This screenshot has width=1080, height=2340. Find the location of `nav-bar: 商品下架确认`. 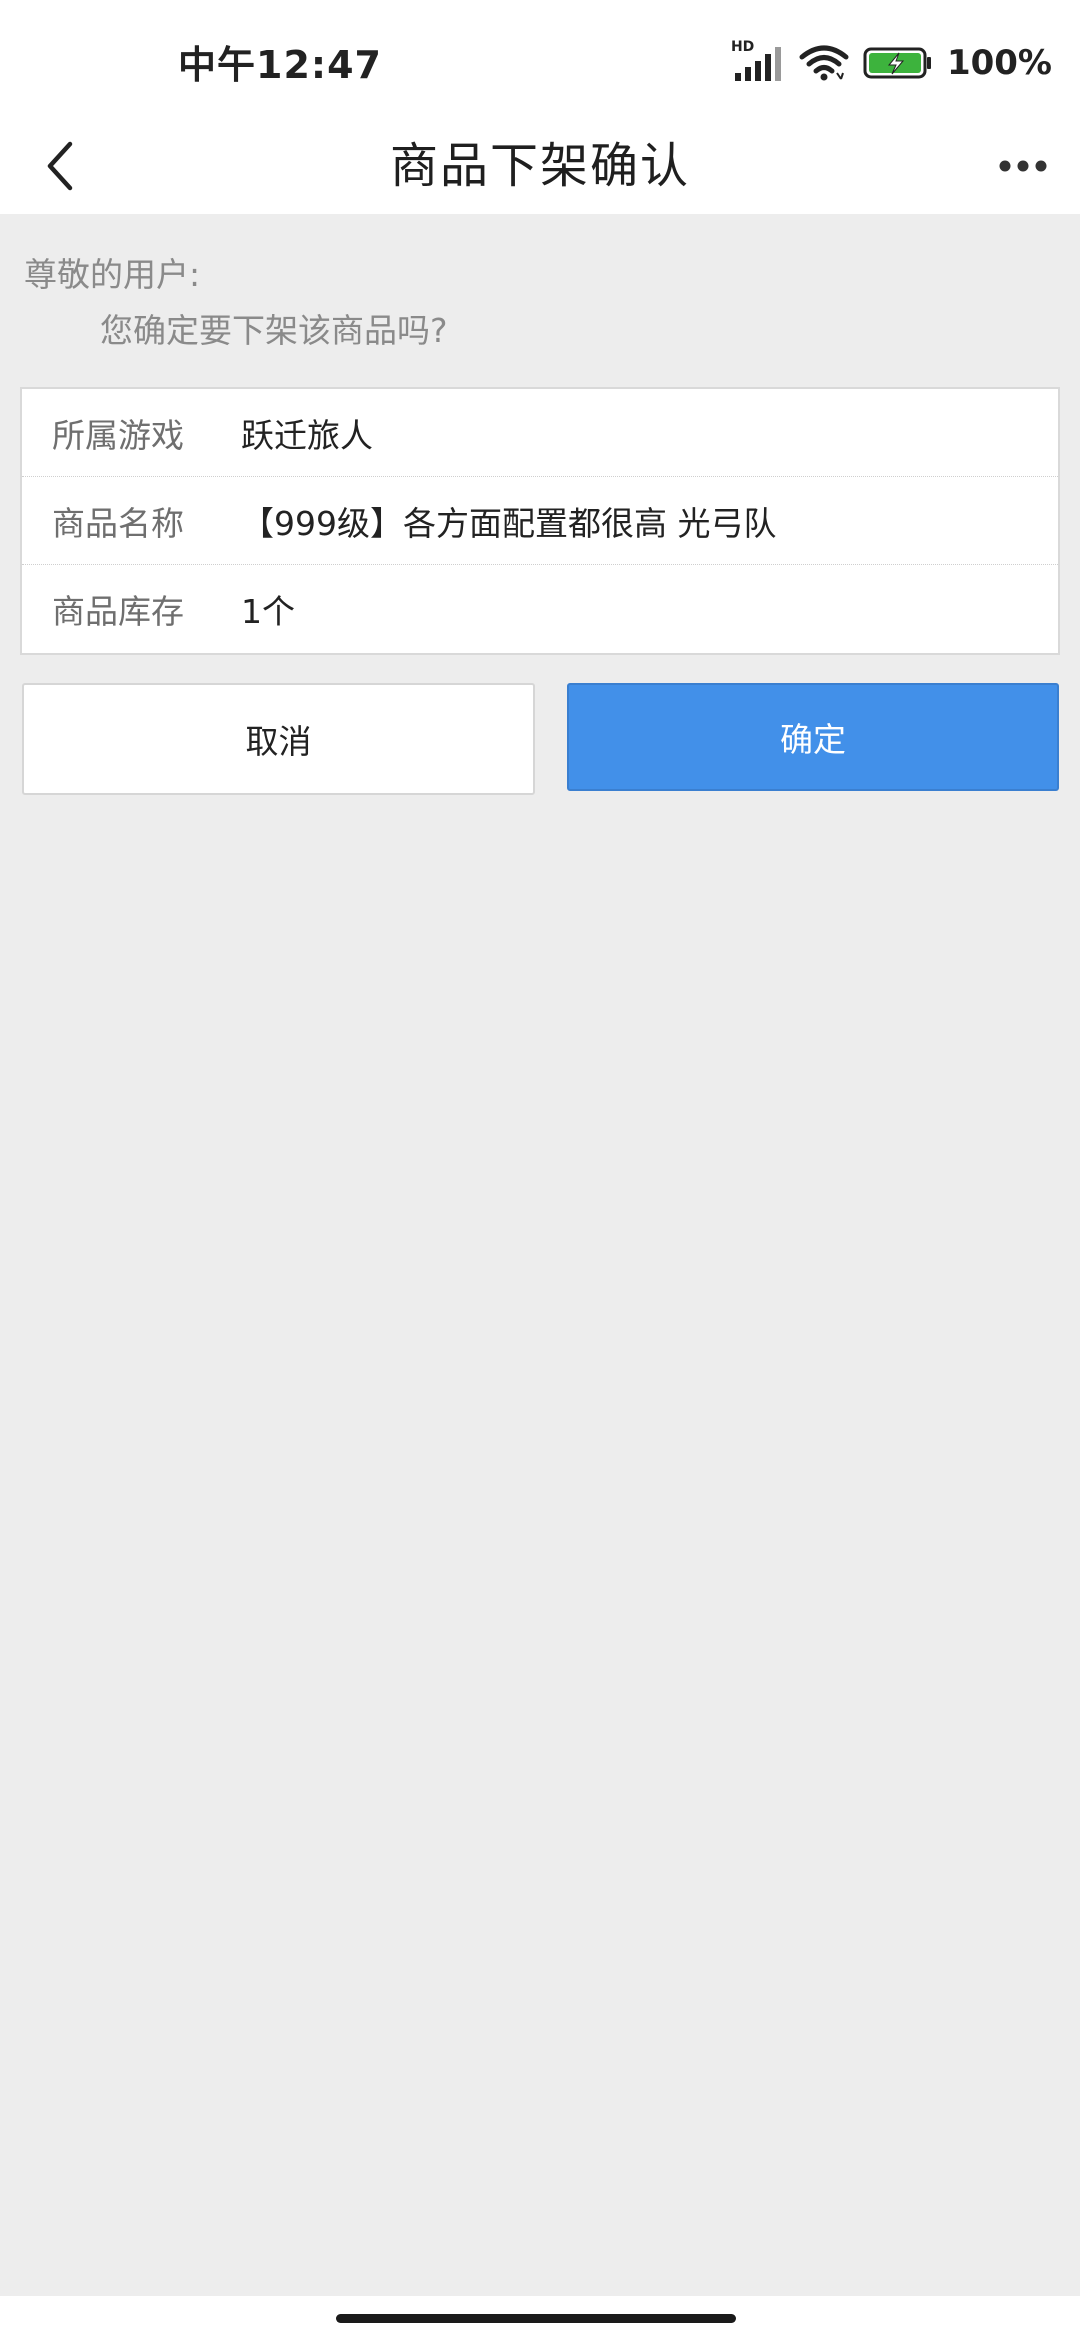

nav-bar: 商品下架确认 is located at coordinates (540, 166).